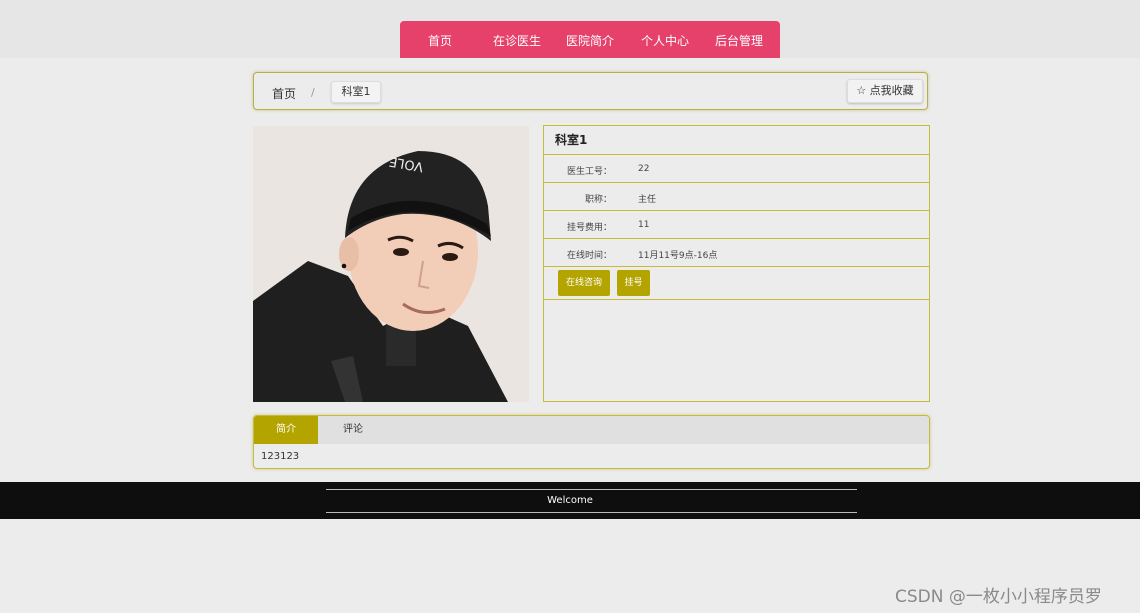 Image resolution: width=1140 pixels, height=613 pixels. I want to click on doctor-photo: VOLE, so click(391, 264).